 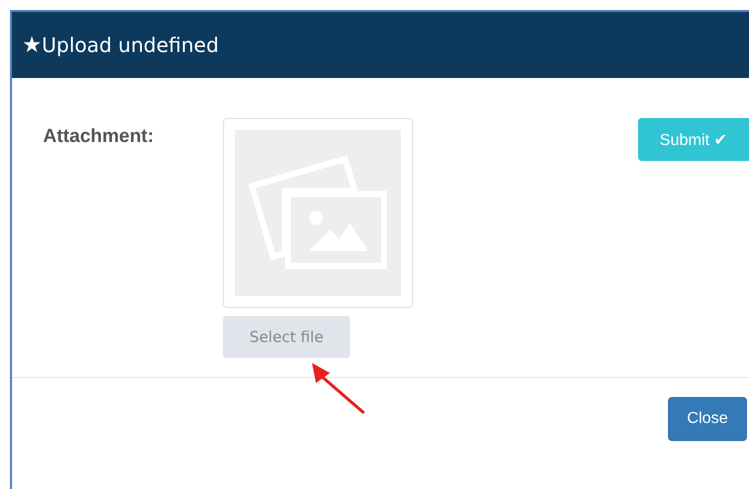 What do you see at coordinates (707, 419) in the screenshot?
I see `close-button: Close` at bounding box center [707, 419].